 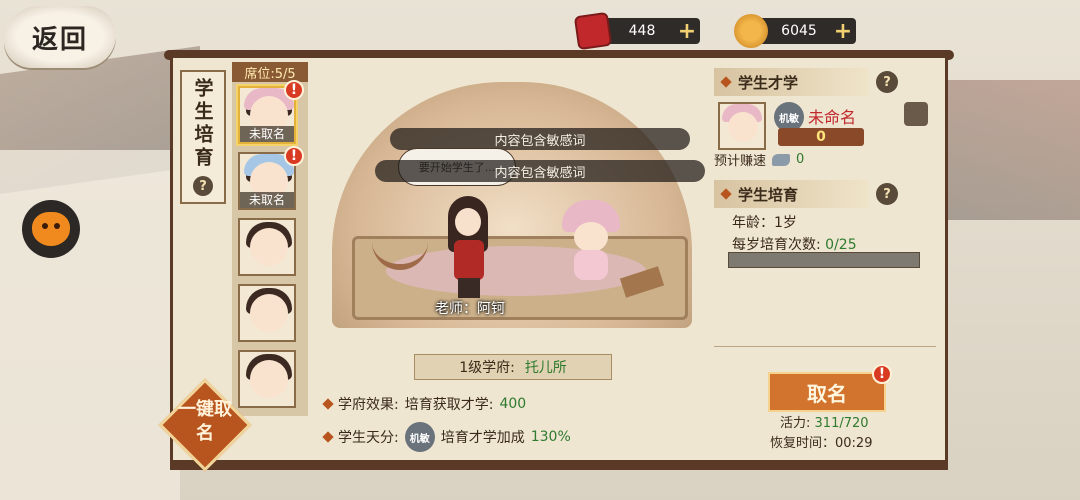 I want to click on effect-value: 400, so click(x=513, y=404).